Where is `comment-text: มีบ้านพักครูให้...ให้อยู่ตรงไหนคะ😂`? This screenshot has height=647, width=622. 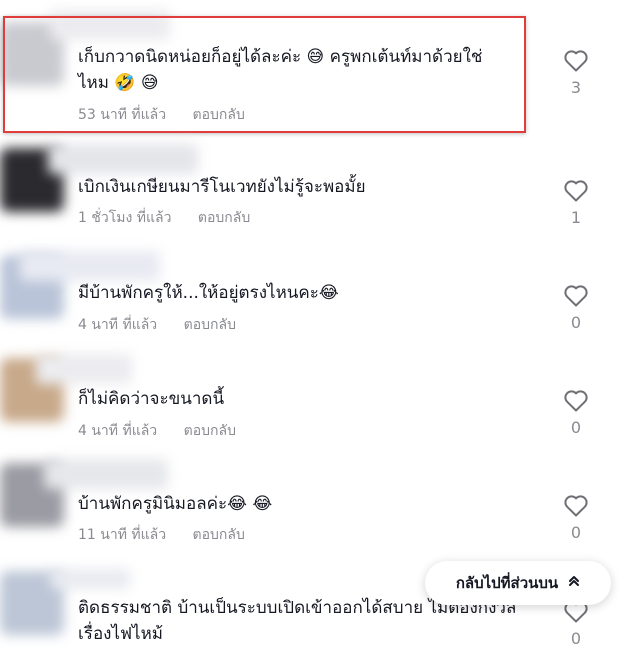
comment-text: มีบ้านพักครูให้...ให้อยู่ตรงไหนคะ😂 is located at coordinates (313, 293).